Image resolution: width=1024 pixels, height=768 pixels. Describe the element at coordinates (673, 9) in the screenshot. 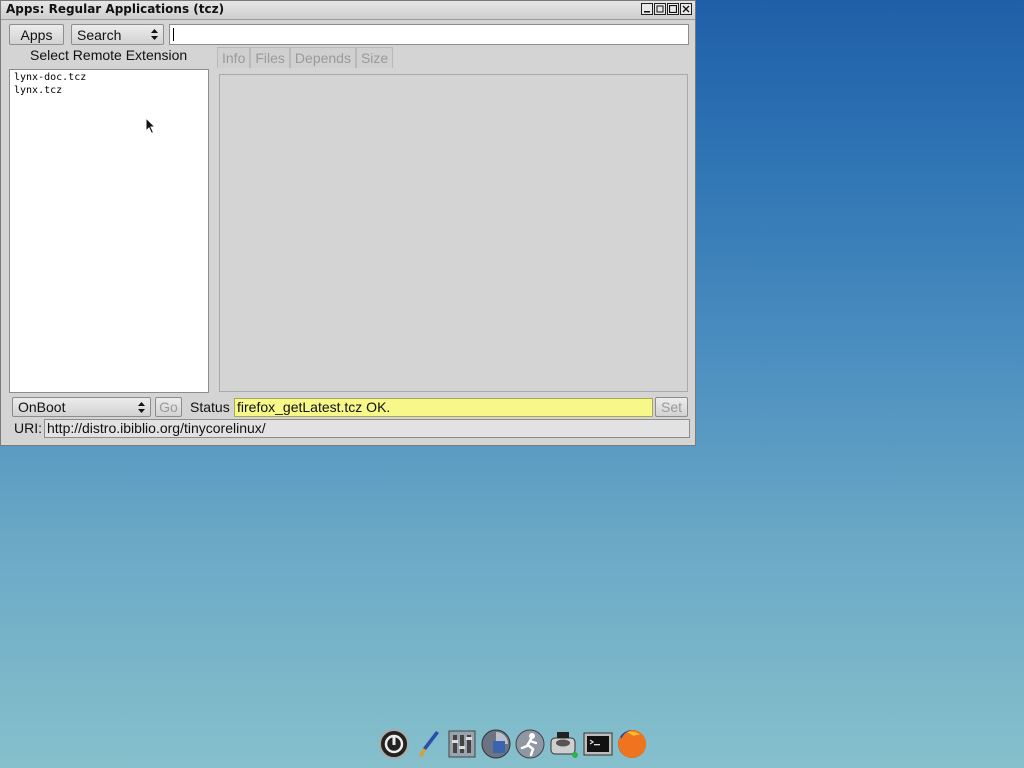

I see `maximize-icon` at that location.